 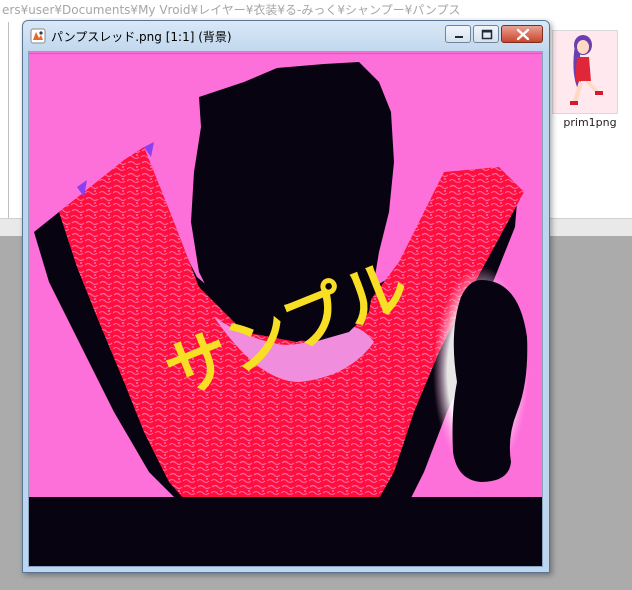 I want to click on window-title: パンプスレッド.png [1:1] (背景), so click(x=141, y=37).